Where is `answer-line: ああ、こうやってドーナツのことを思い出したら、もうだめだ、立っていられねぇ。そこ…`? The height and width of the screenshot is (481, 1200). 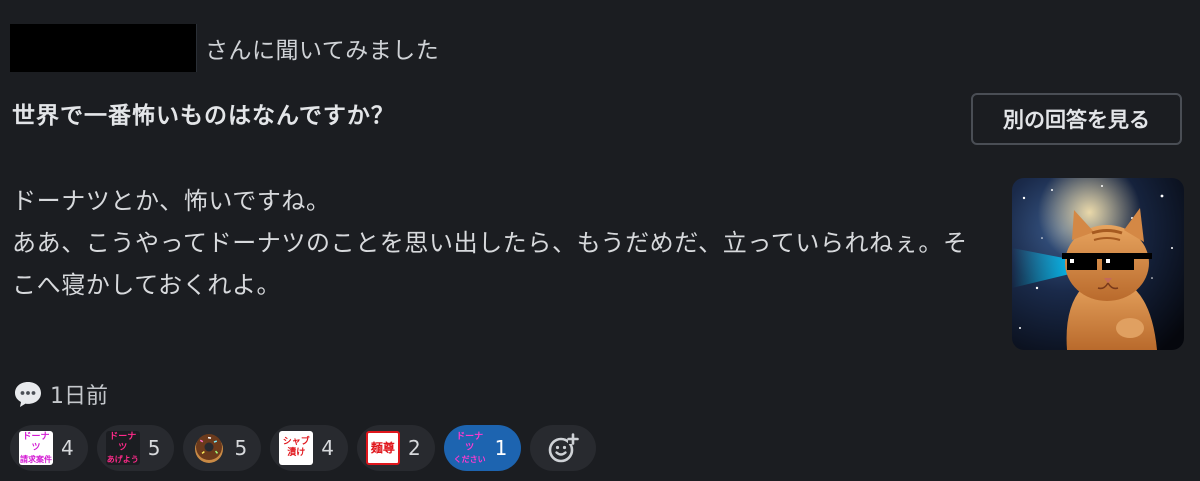 answer-line: ああ、こうやってドーナツのことを思い出したら、もうだめだ、立っていられねぇ。そこ… is located at coordinates (490, 264).